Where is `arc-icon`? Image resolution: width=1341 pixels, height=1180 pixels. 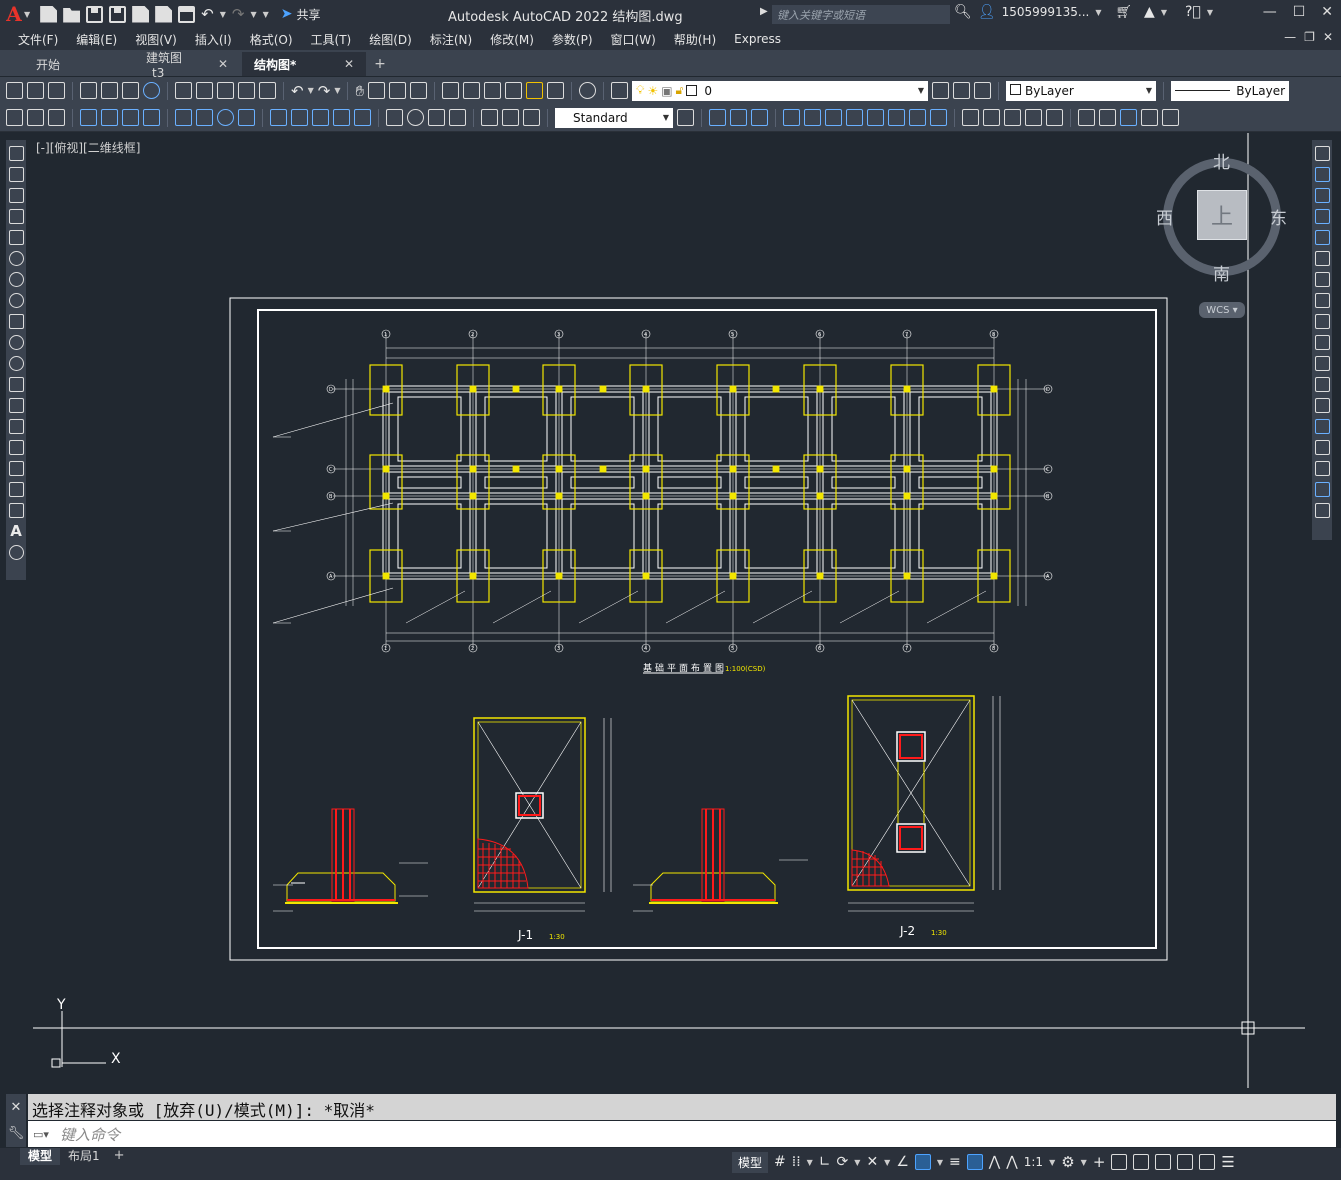
arc-icon is located at coordinates (16, 258).